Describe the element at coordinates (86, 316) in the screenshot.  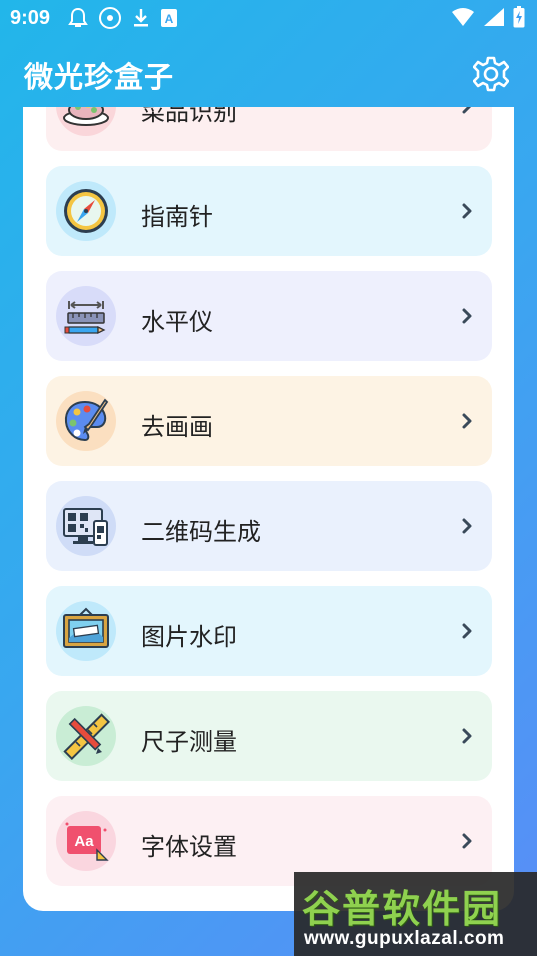
I see `level-ruler-icon` at that location.